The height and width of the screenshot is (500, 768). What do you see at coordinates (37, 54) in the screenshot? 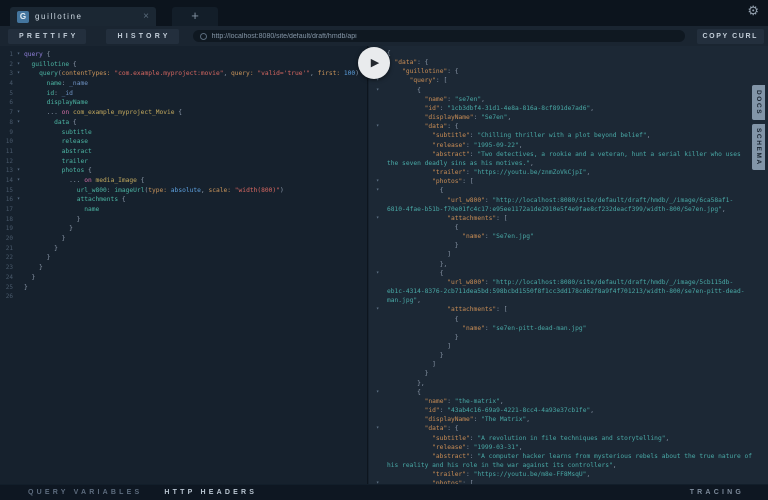
I see `code-text: query {` at bounding box center [37, 54].